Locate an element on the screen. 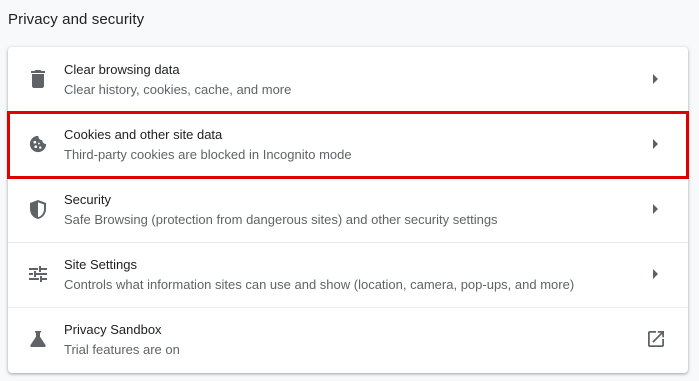 This screenshot has height=381, width=699. row-sublabel: Clear history, cookies, cache, and more is located at coordinates (178, 89).